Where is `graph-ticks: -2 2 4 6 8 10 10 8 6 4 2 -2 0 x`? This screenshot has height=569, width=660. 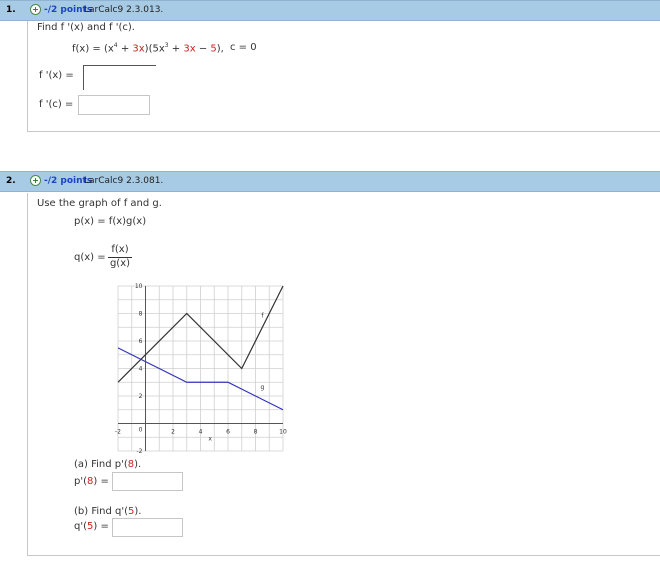
graph-ticks: -2 2 4 6 8 10 10 8 6 4 2 -2 0 x is located at coordinates (201, 369).